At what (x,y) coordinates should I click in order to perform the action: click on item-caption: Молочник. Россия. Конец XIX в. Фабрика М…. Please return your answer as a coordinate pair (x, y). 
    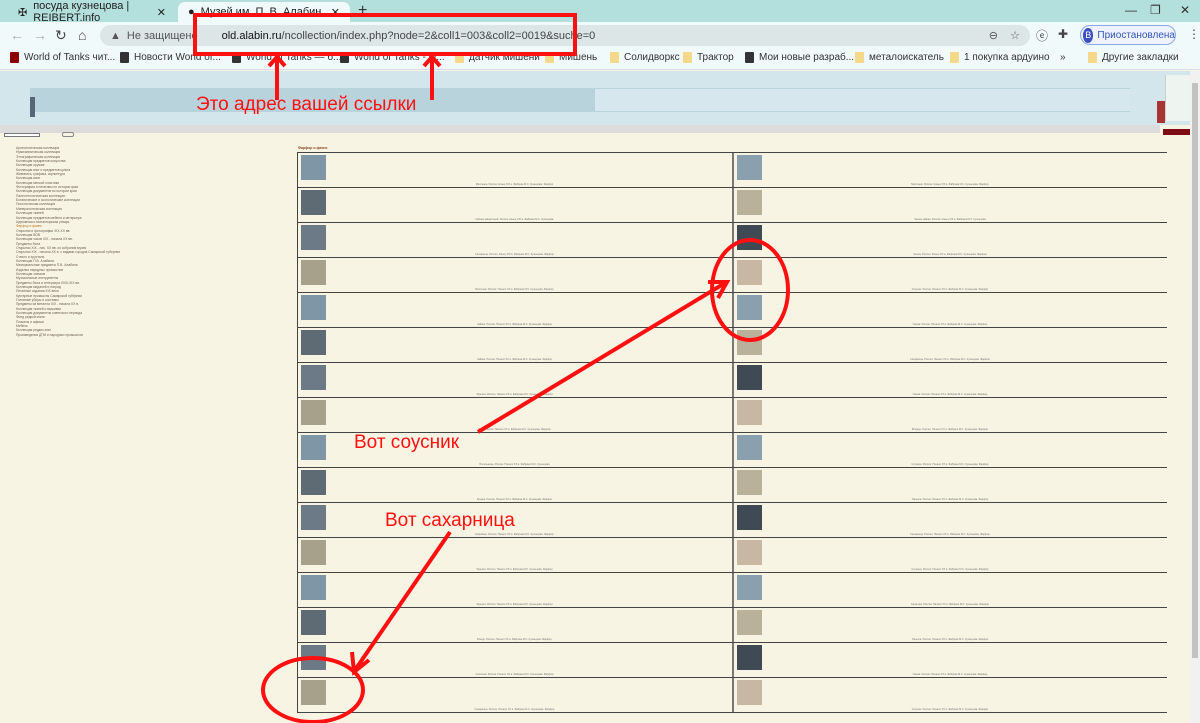
    Looking at the image, I should click on (951, 184).